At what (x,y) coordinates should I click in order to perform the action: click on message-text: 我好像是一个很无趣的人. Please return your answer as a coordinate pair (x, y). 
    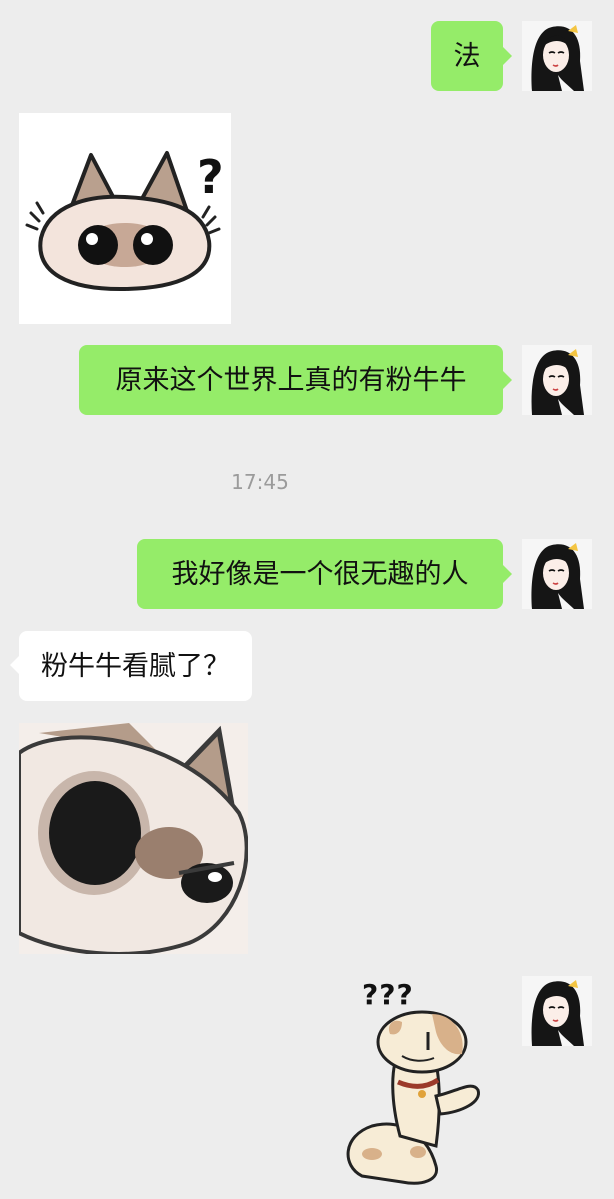
    Looking at the image, I should click on (320, 574).